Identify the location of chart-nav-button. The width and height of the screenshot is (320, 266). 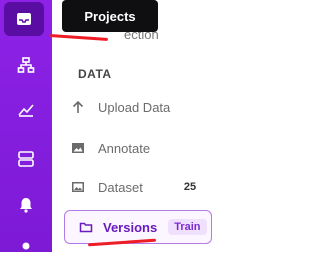
(26, 109).